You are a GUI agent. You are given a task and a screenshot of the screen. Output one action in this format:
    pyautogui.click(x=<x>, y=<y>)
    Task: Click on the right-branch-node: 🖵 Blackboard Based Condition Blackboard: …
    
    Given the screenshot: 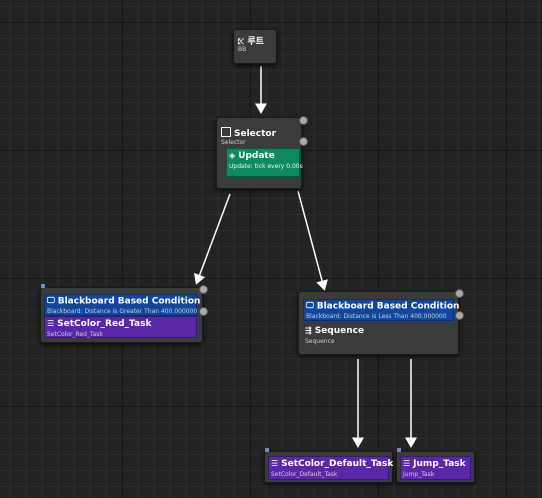 What is the action you would take?
    pyautogui.click(x=381, y=322)
    